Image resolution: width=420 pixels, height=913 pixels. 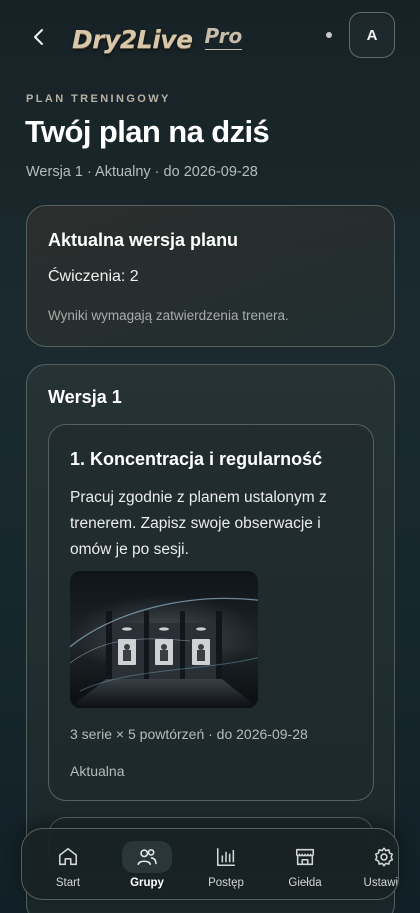 I want to click on app-header: Dry2Live Pro A, so click(x=210, y=36).